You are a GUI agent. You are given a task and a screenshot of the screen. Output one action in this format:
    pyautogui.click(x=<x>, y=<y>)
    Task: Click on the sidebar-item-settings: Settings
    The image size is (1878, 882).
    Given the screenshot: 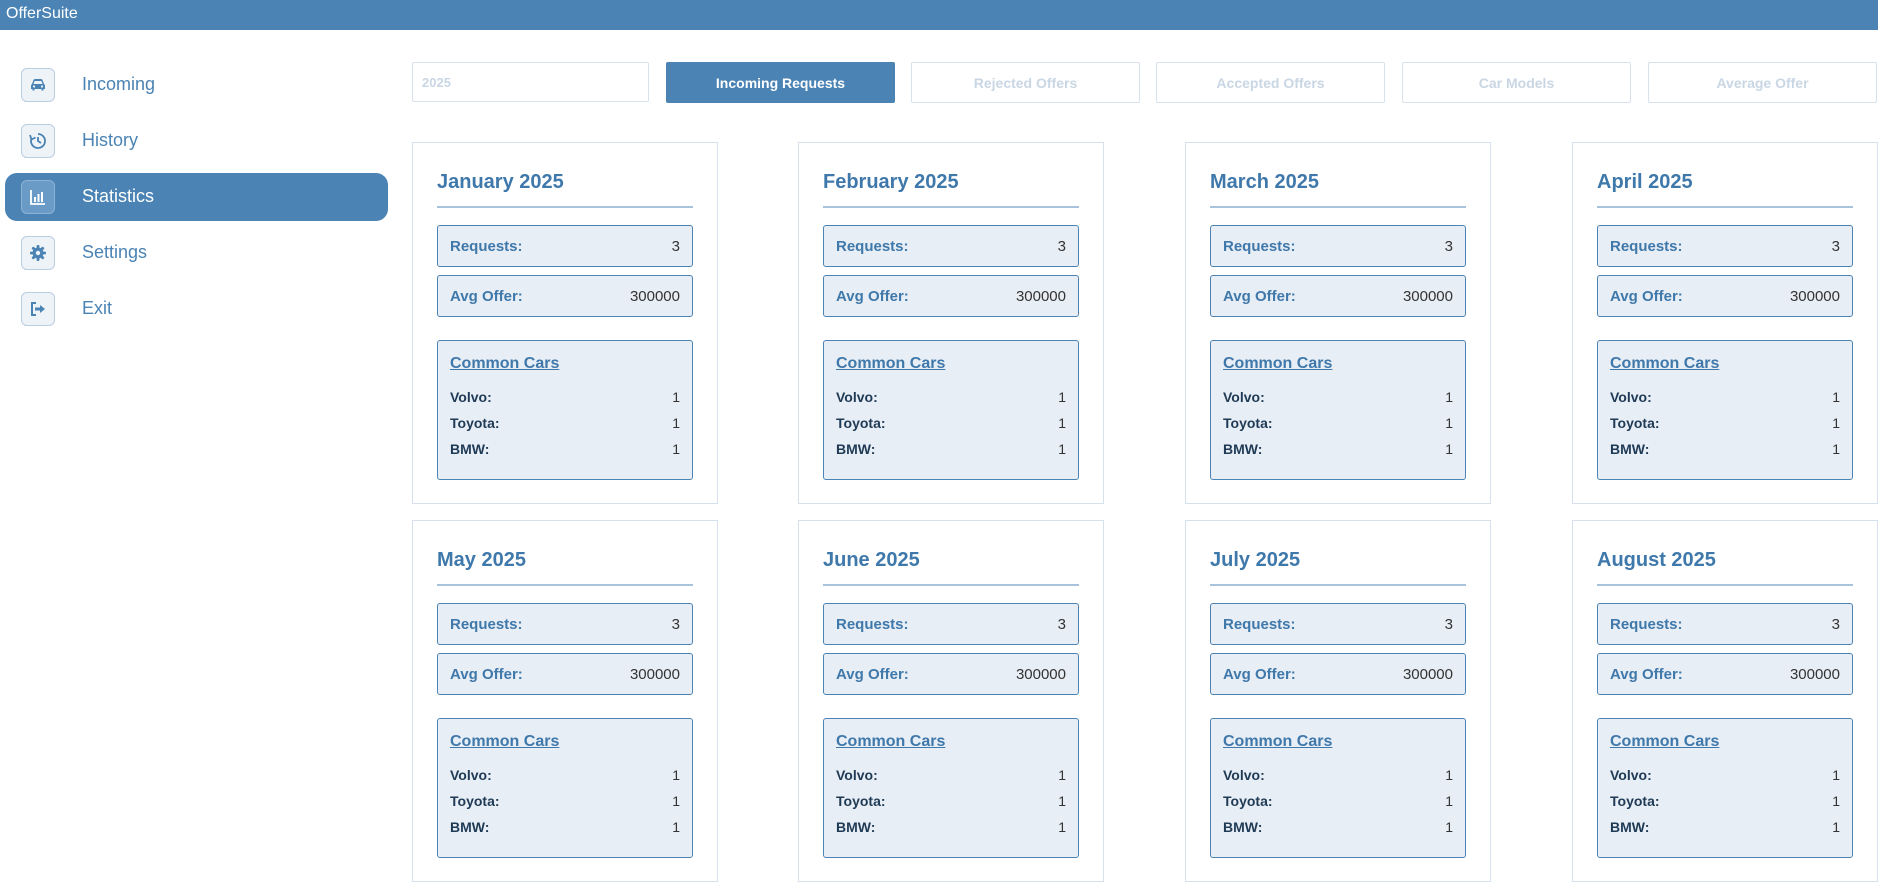 What is the action you would take?
    pyautogui.click(x=196, y=253)
    